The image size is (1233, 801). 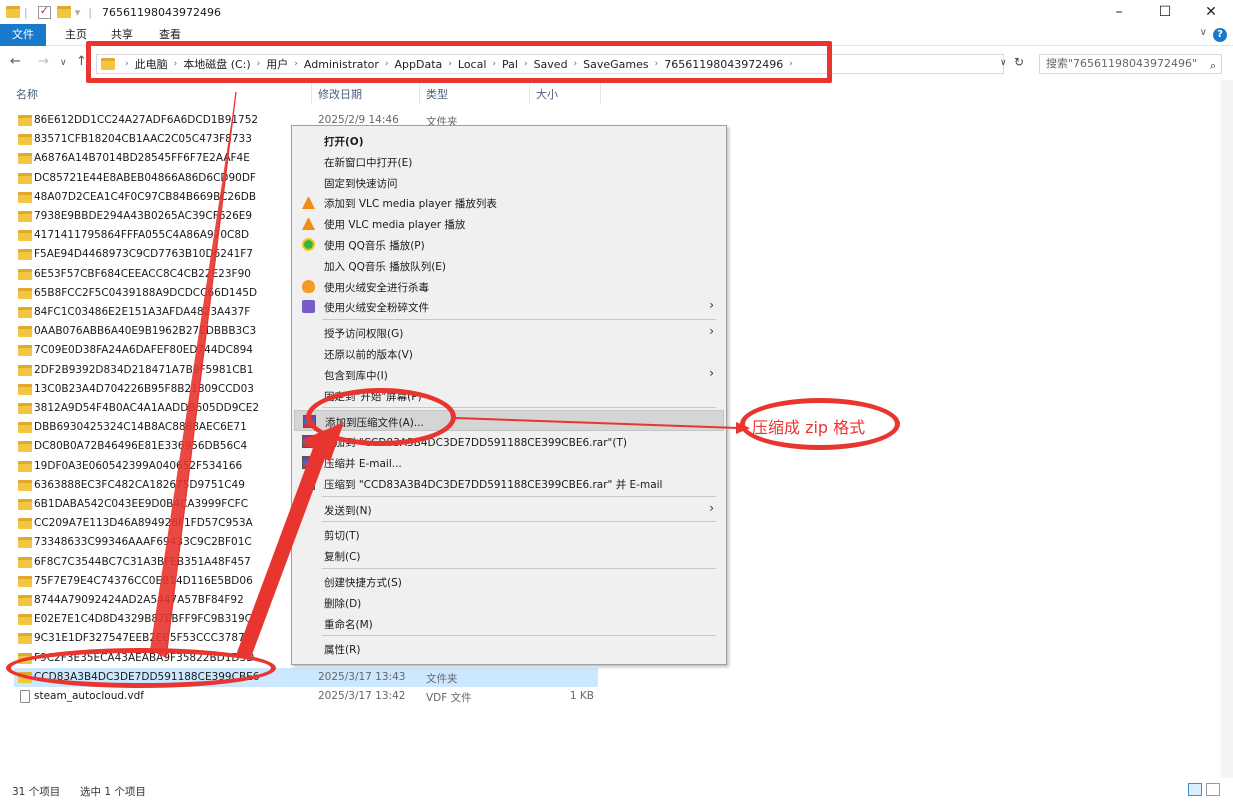 I want to click on details-view-icon, so click(x=1195, y=789).